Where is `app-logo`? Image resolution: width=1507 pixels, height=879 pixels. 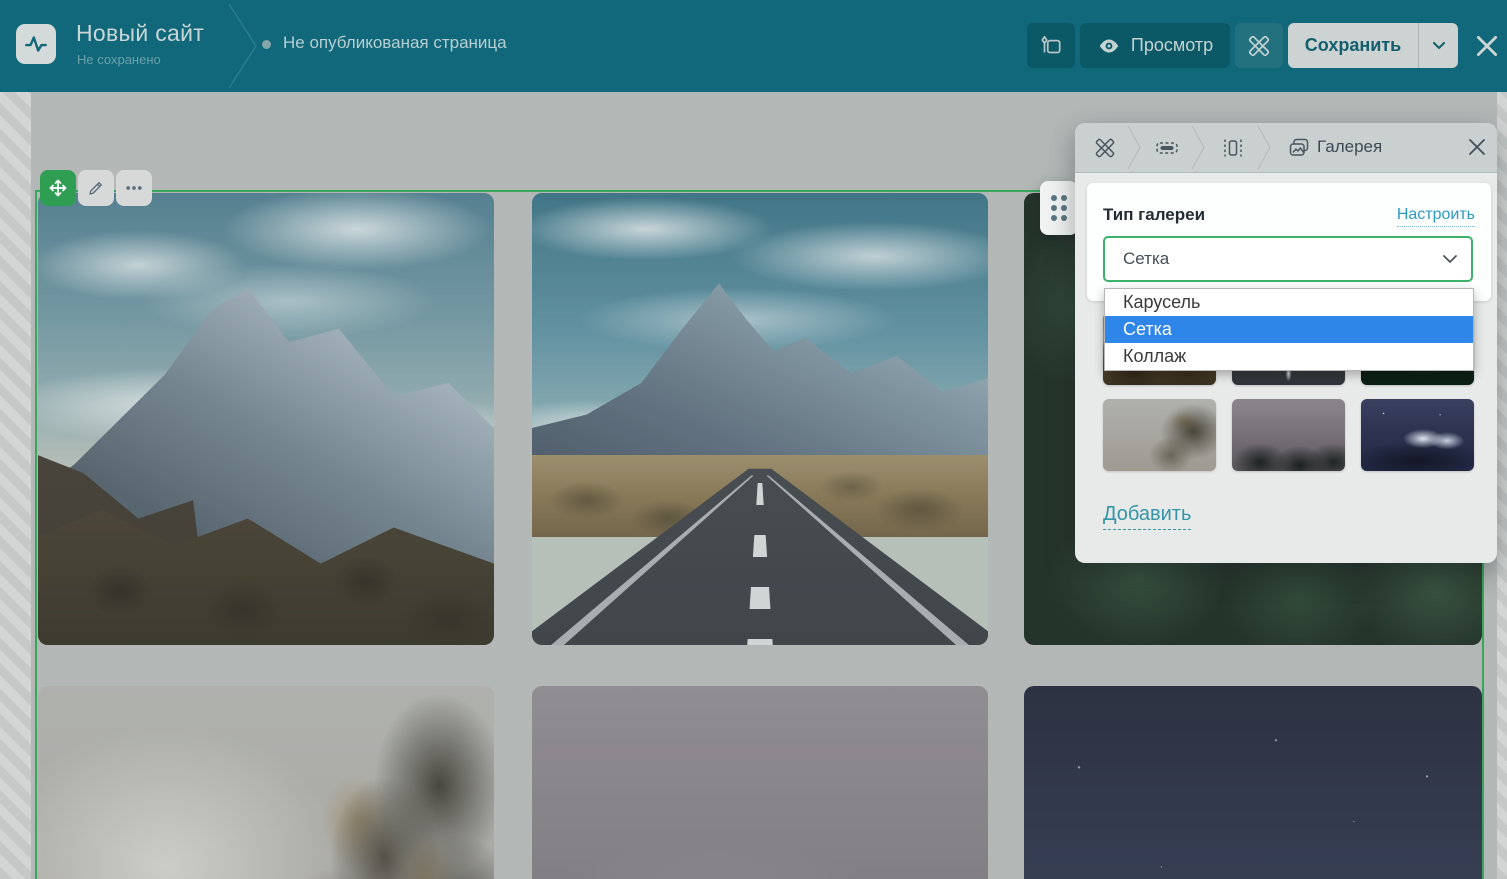
app-logo is located at coordinates (36, 44).